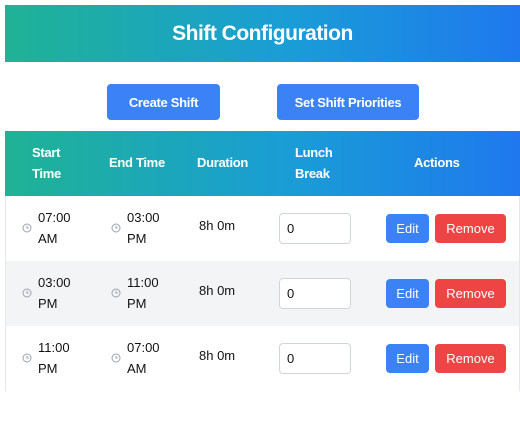 The image size is (520, 428). I want to click on column-header-start-time: Start Time, so click(46, 163).